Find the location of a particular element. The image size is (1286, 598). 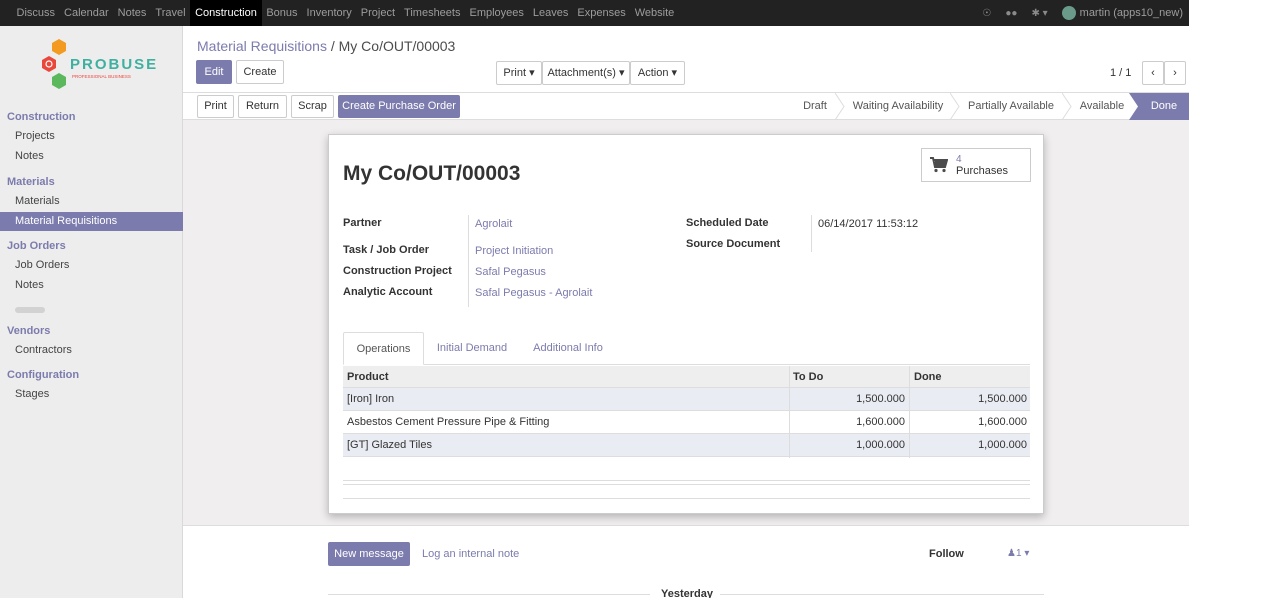

construction-project-label: Construction Project is located at coordinates (397, 271).